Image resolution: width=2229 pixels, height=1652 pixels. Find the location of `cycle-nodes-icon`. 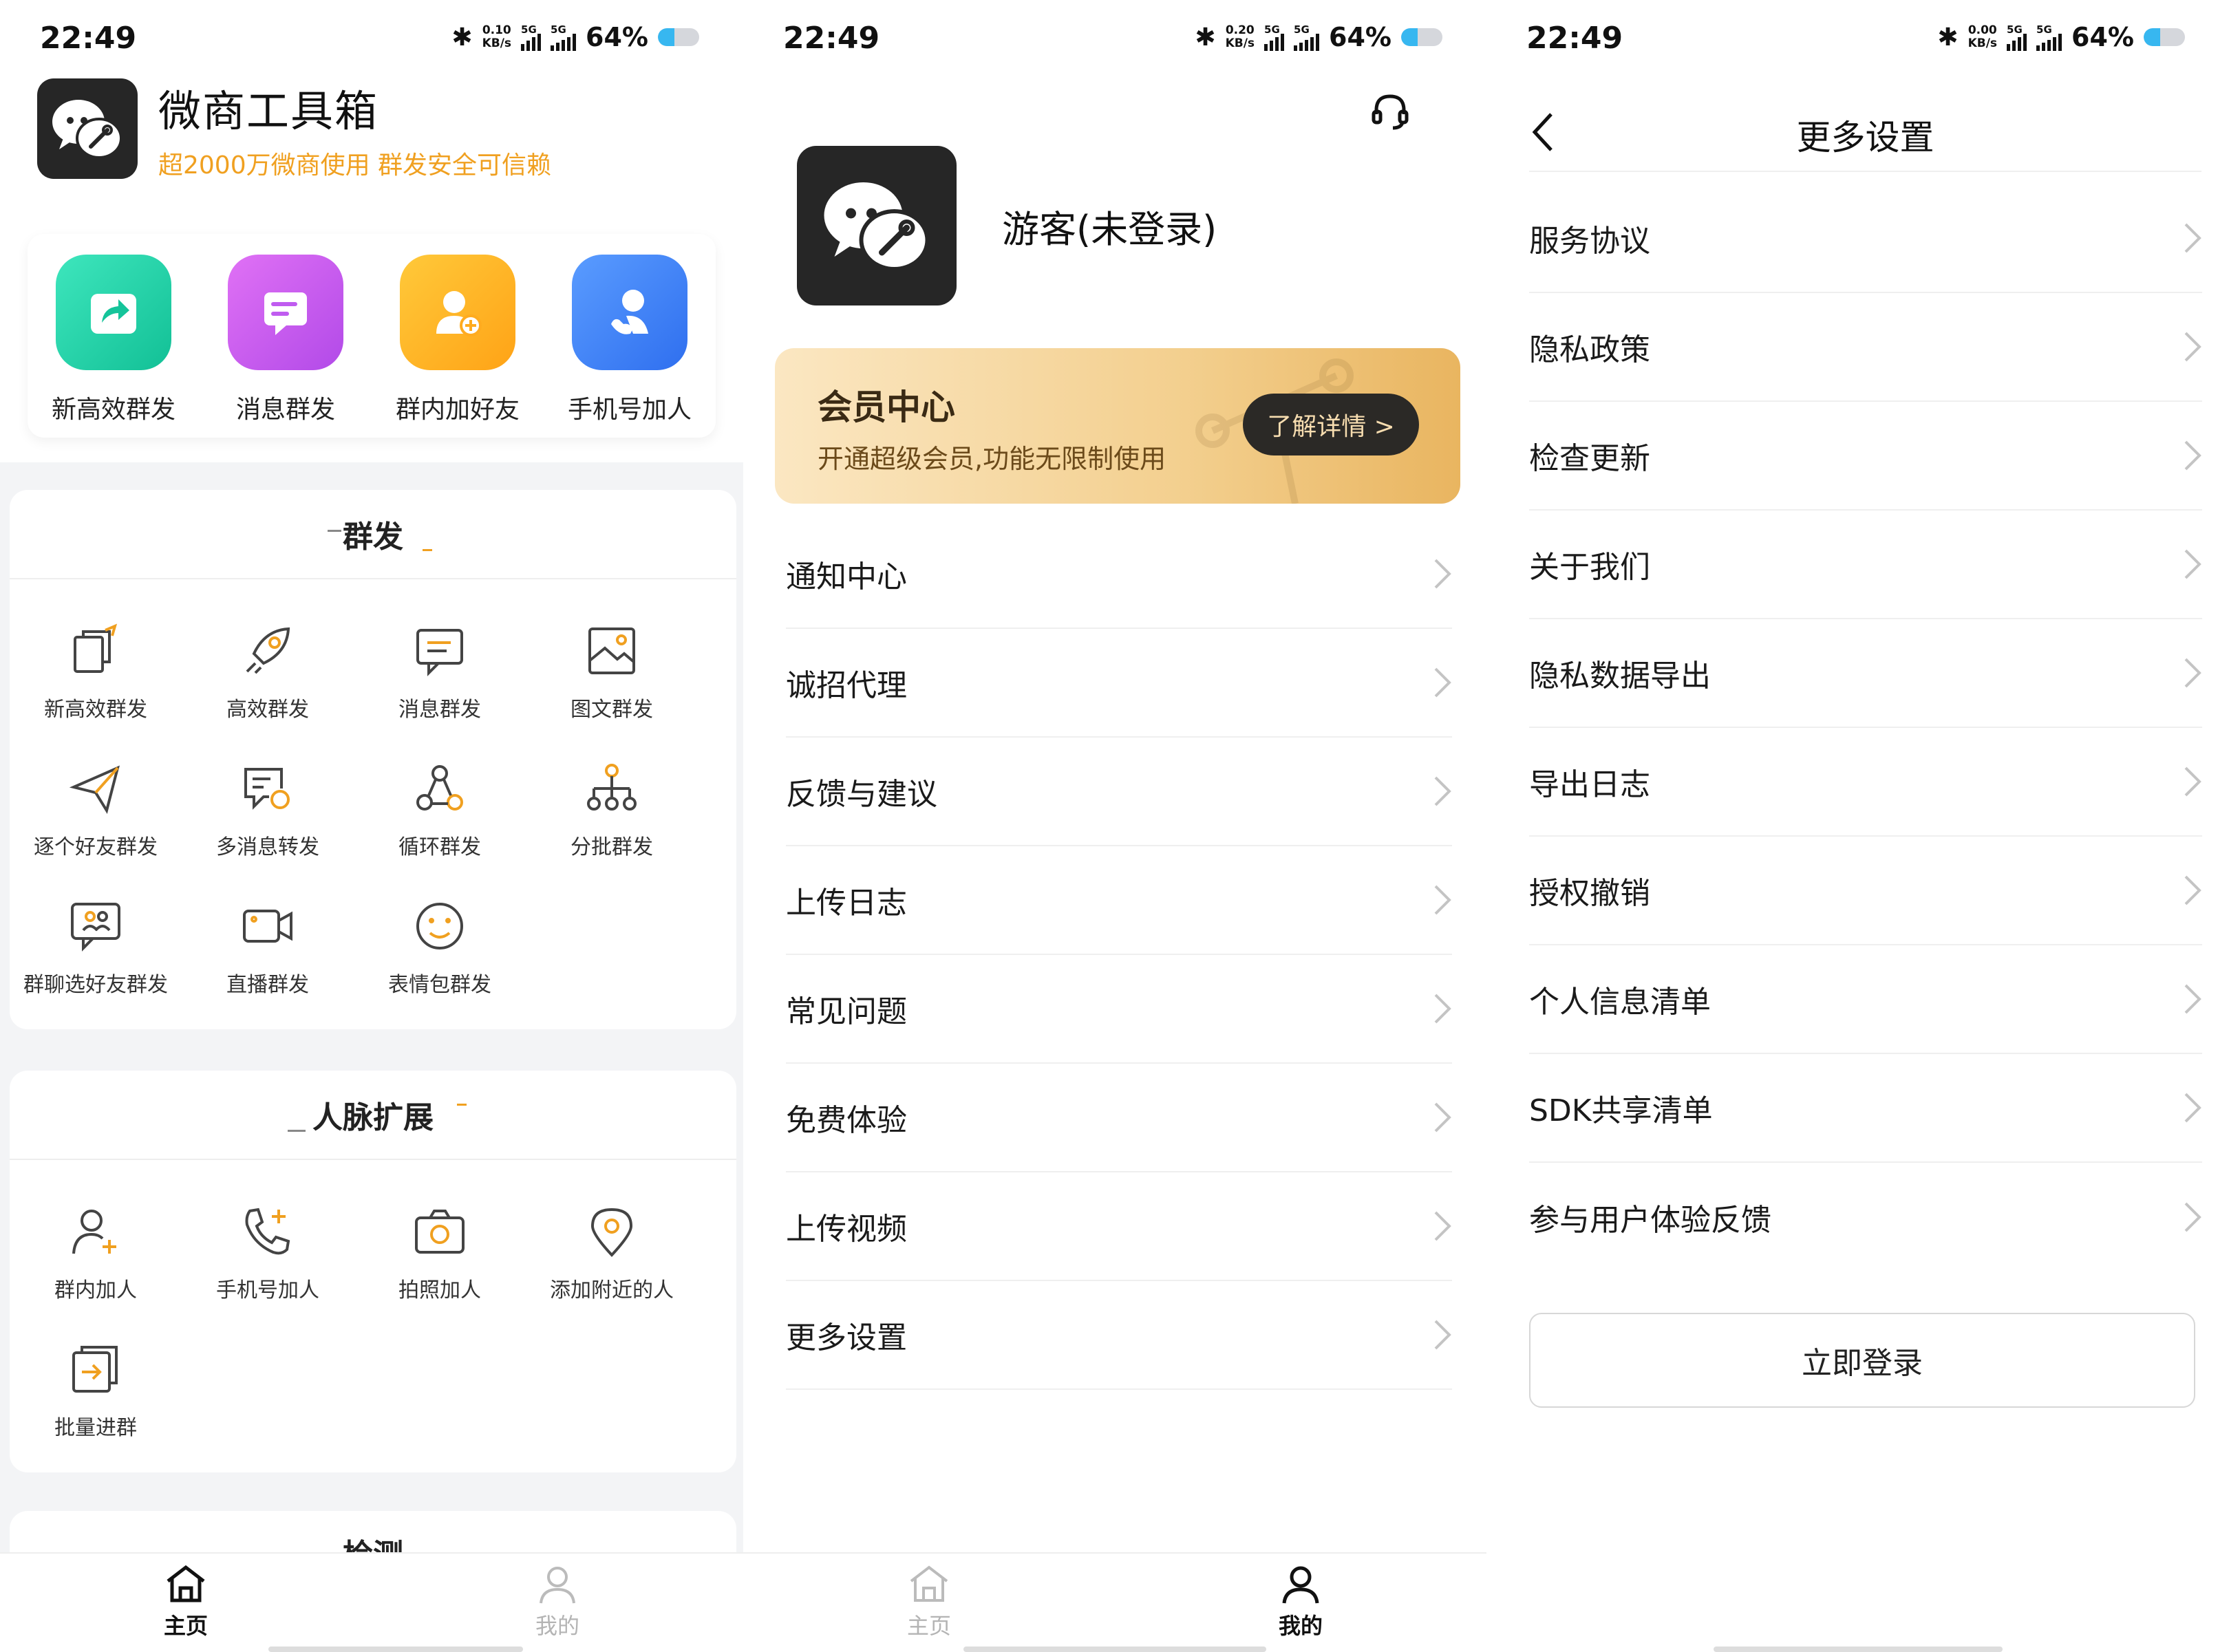

cycle-nodes-icon is located at coordinates (439, 788).